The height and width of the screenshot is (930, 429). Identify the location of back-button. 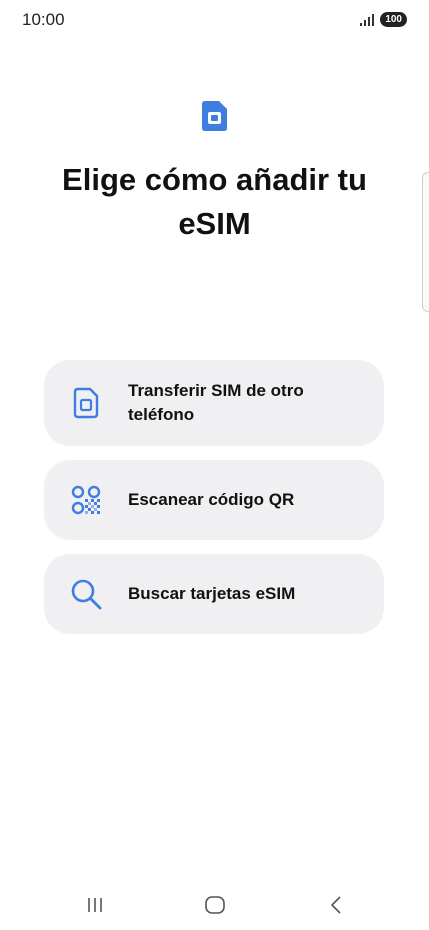
(336, 905).